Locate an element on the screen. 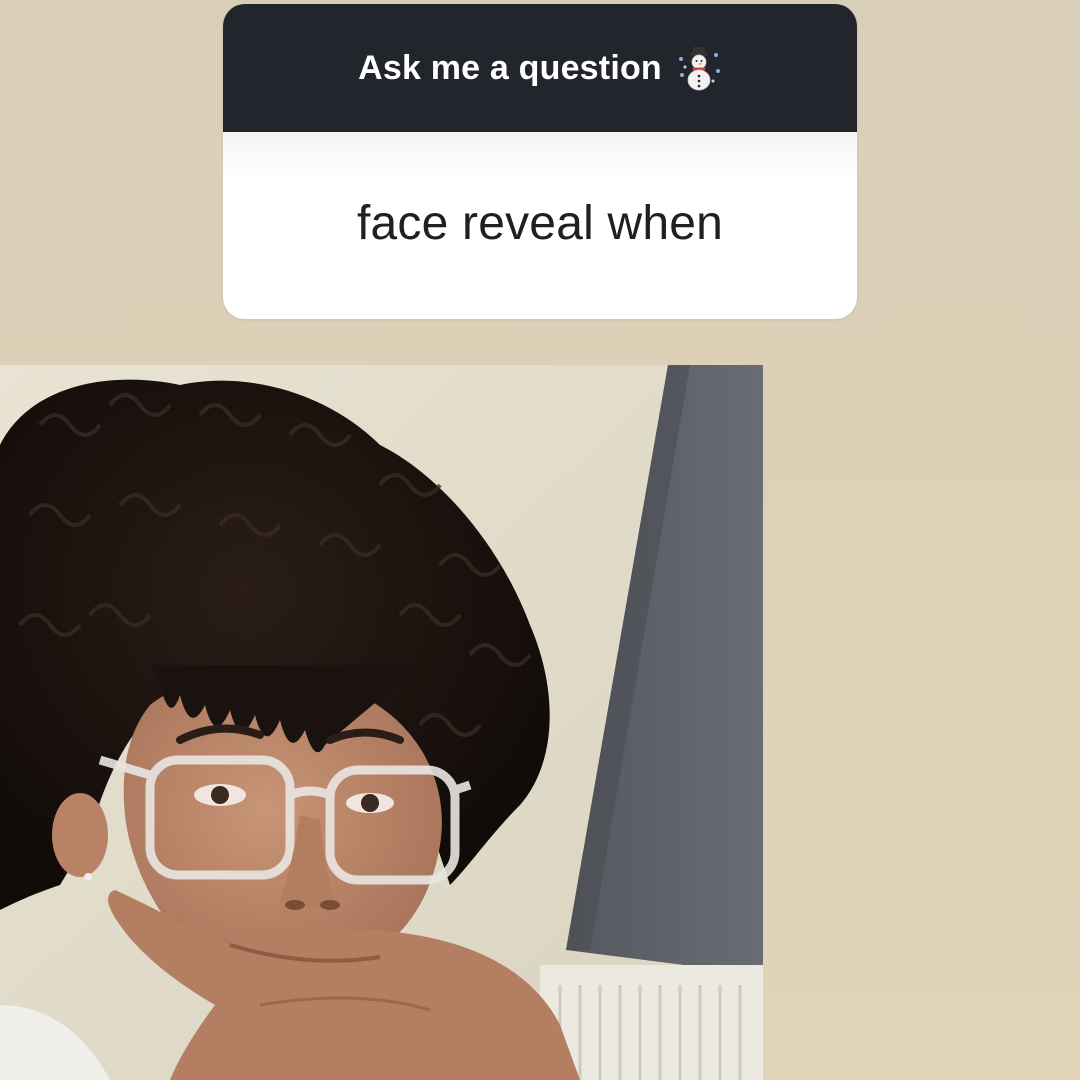 The width and height of the screenshot is (1080, 1080). question-sticker-title: Ask me a question is located at coordinates (510, 67).